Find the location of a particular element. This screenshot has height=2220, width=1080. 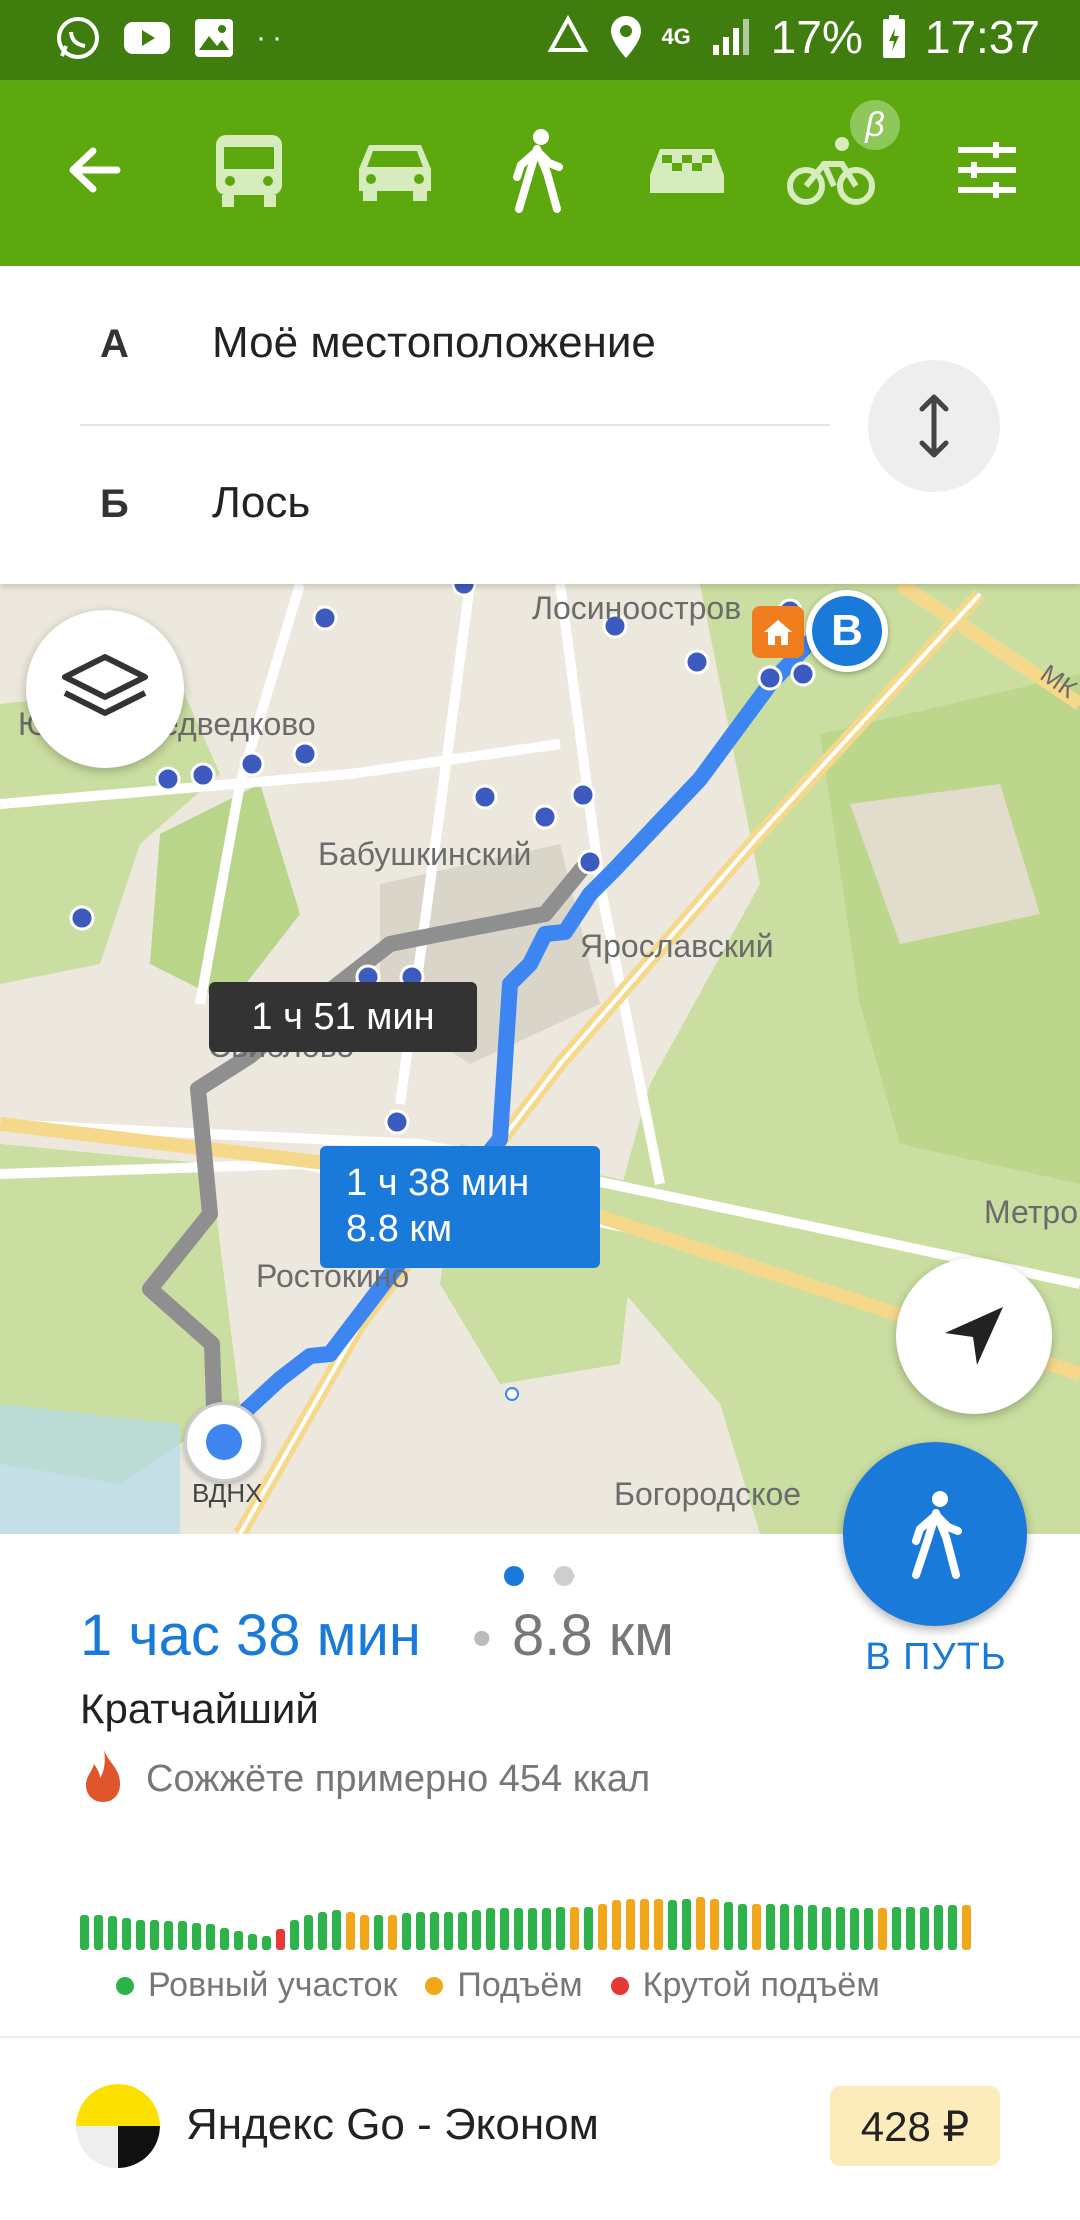

layers-button is located at coordinates (105, 689).